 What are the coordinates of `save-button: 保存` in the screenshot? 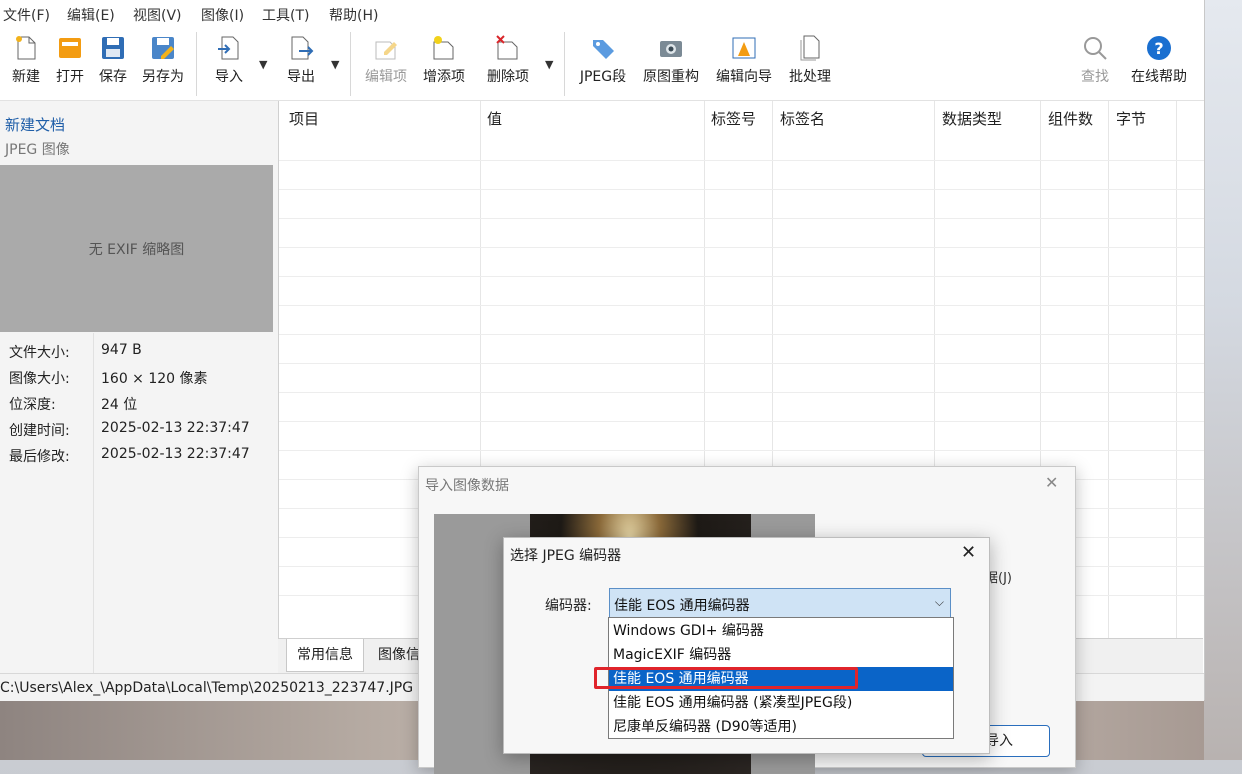 It's located at (113, 60).